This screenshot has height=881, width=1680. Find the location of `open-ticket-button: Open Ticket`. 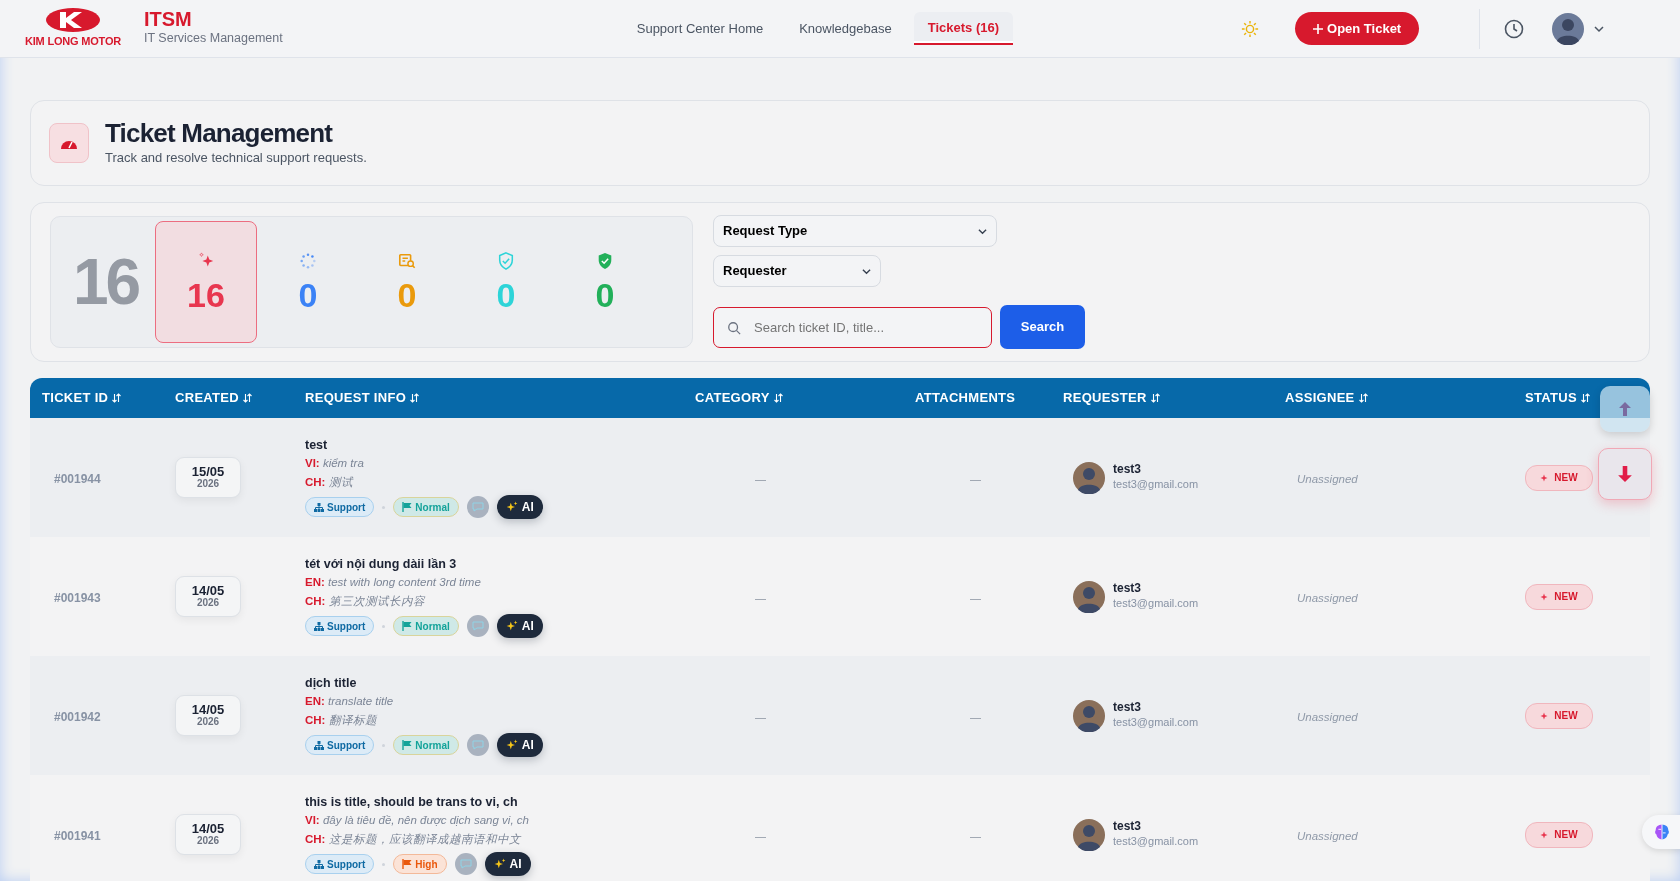

open-ticket-button: Open Ticket is located at coordinates (1357, 28).